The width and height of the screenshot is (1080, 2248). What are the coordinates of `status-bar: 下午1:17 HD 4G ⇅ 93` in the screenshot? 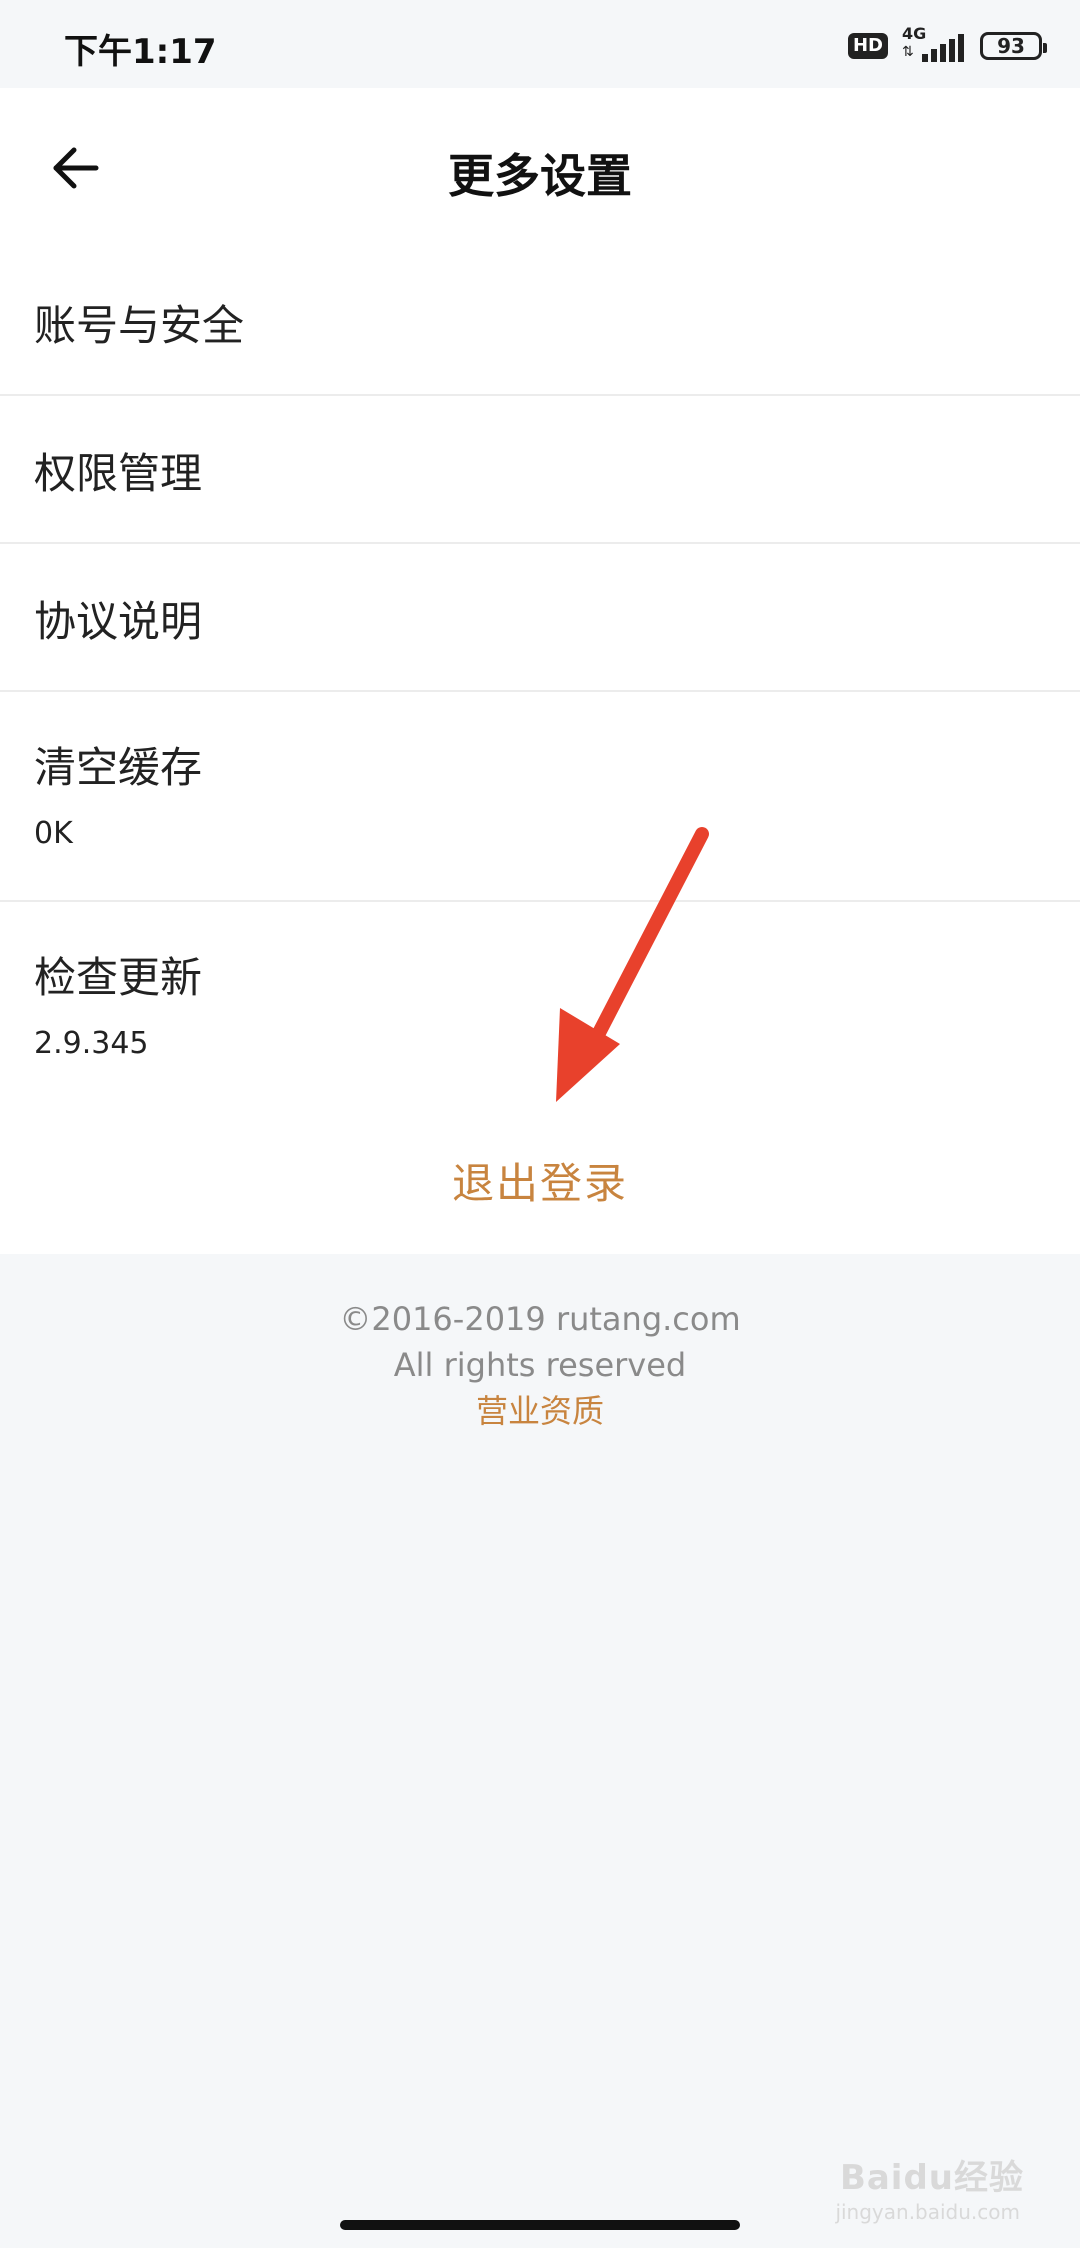 It's located at (540, 44).